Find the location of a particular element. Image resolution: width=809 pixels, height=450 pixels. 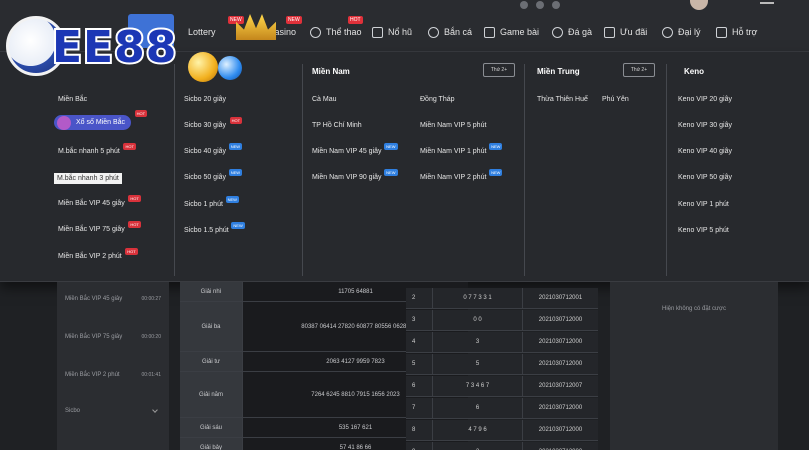

keno-title: Keno is located at coordinates (694, 71).